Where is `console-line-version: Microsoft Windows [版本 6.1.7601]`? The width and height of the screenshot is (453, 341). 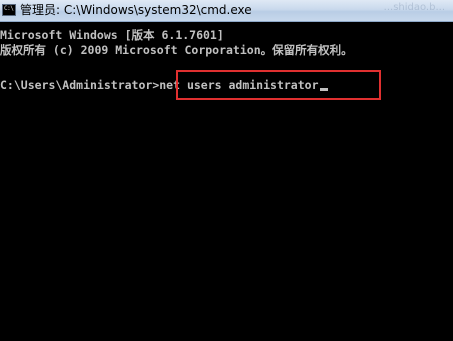 console-line-version: Microsoft Windows [版本 6.1.7601] is located at coordinates (112, 35).